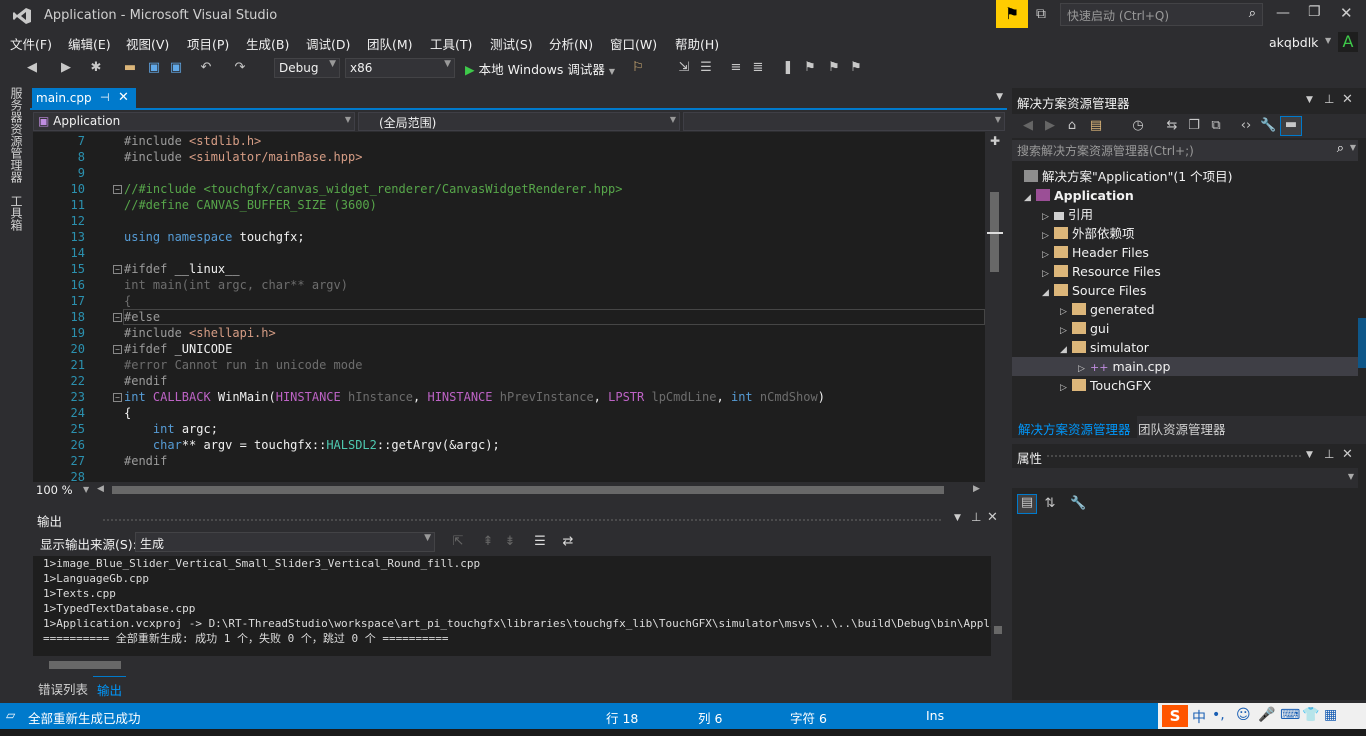 This screenshot has width=1366, height=736. What do you see at coordinates (633, 43) in the screenshot?
I see `menu-window: 窗口(W)` at bounding box center [633, 43].